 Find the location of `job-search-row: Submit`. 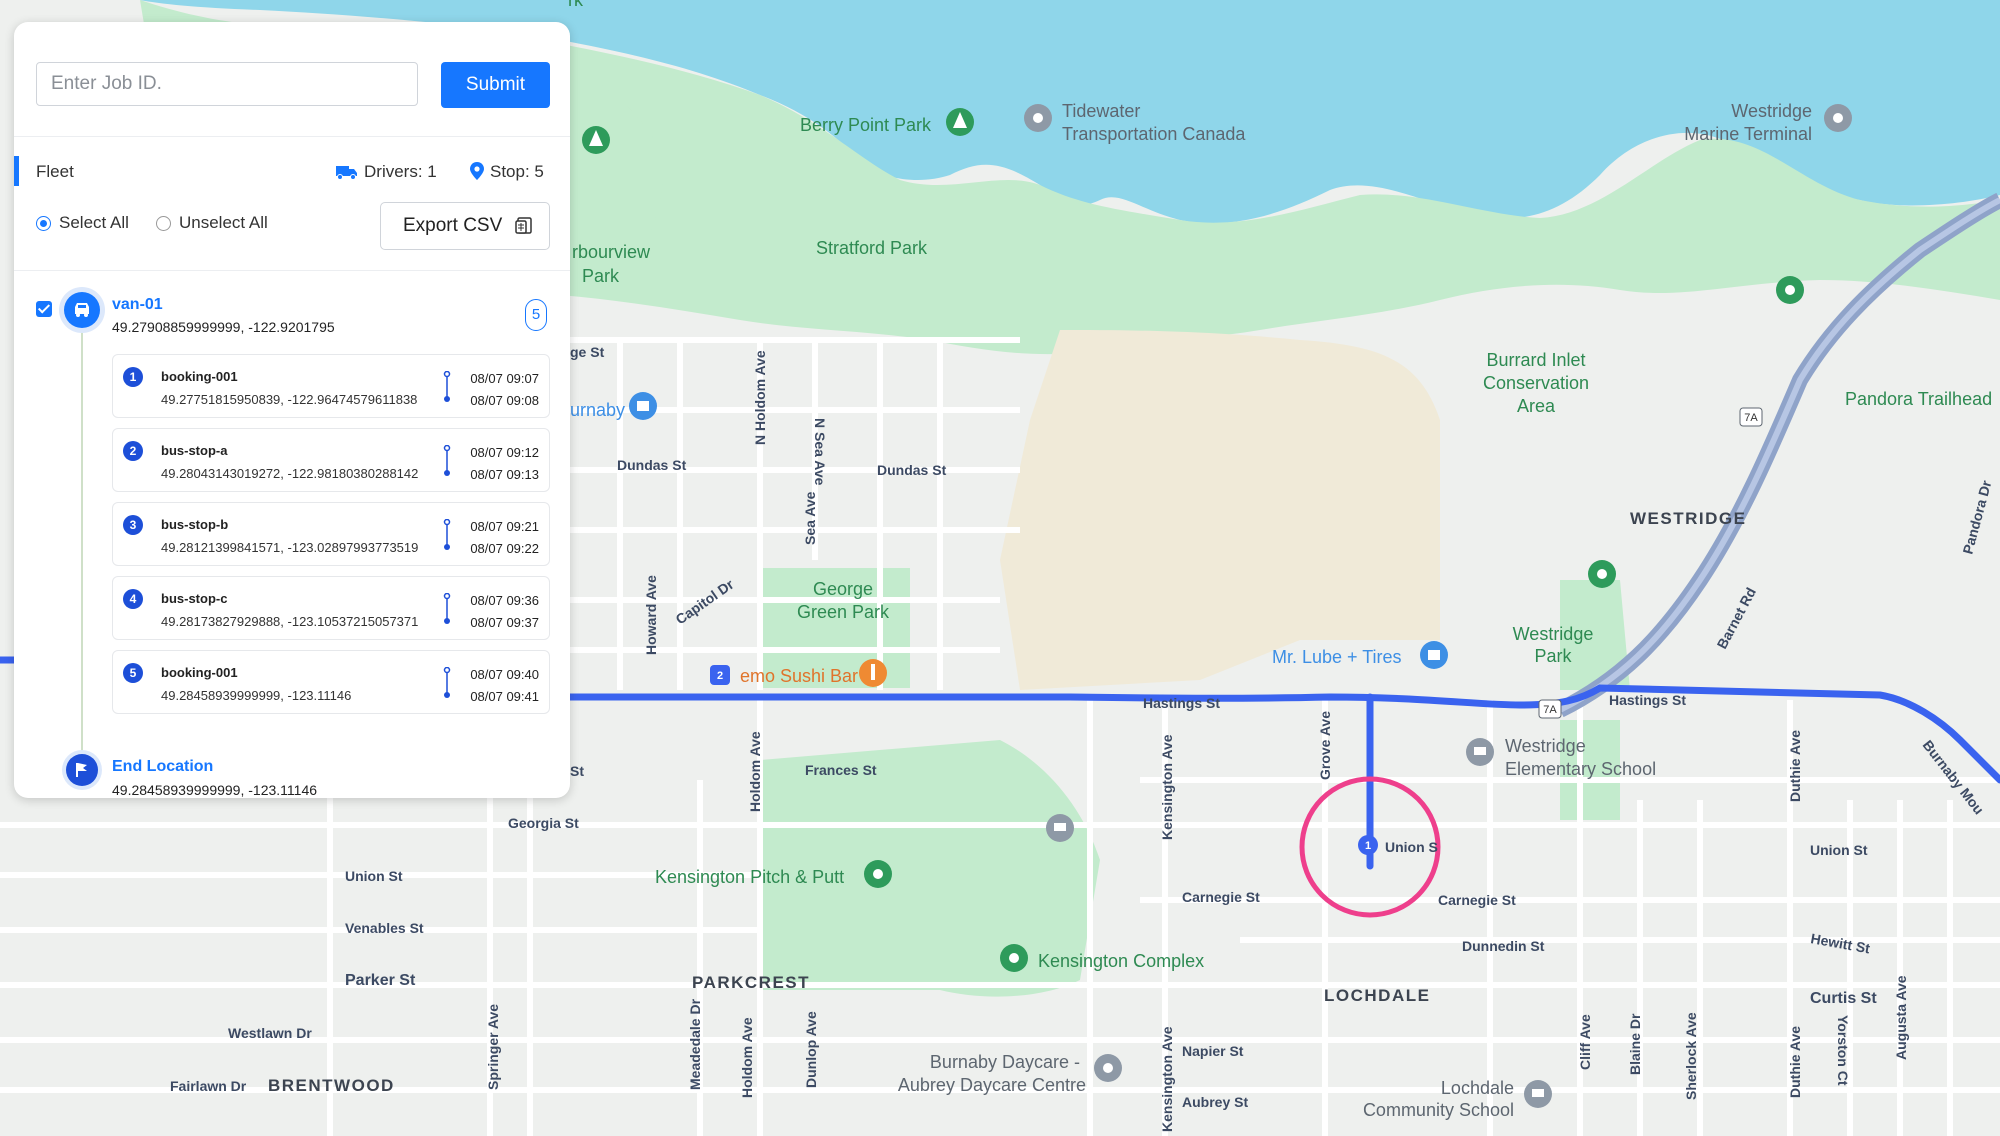

job-search-row: Submit is located at coordinates (293, 85).